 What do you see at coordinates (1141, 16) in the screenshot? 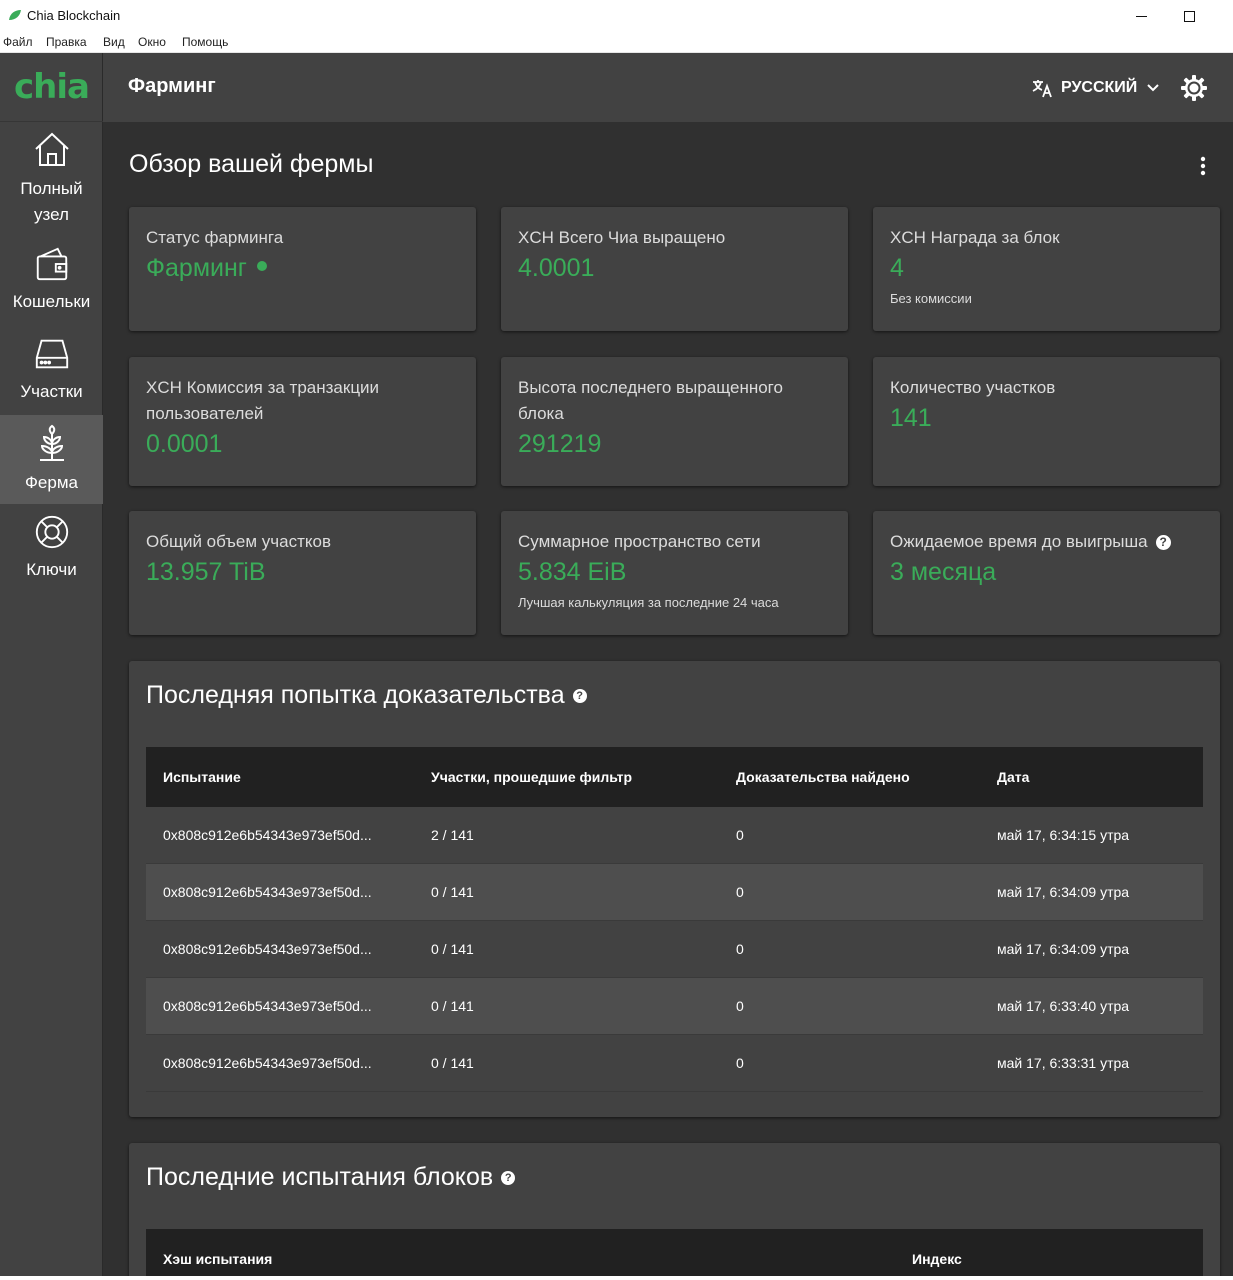
I see `minimize-button` at bounding box center [1141, 16].